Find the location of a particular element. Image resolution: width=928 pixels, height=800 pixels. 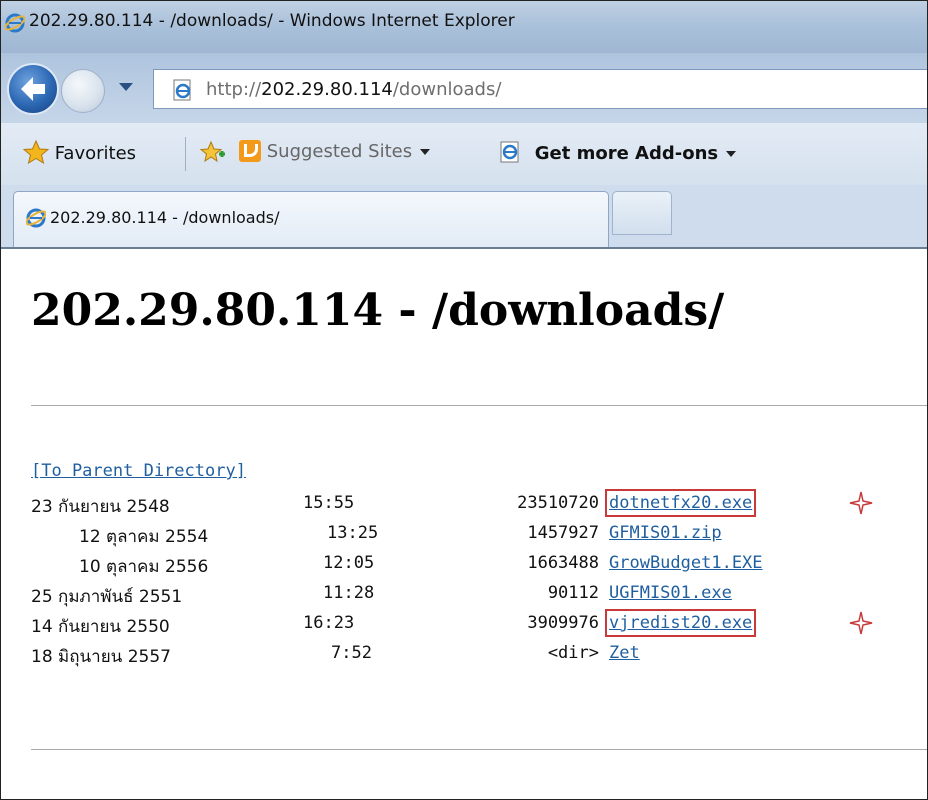

get-addons-button: Get more Add-ons is located at coordinates (618, 152).